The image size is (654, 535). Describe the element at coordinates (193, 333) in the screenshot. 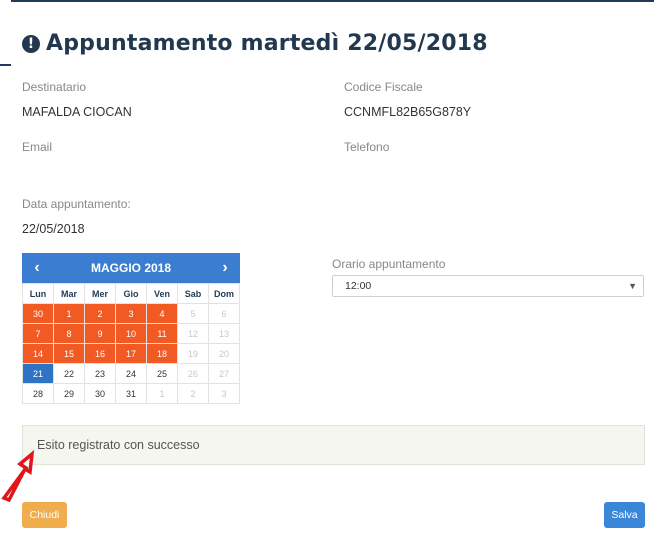

I see `calendar-day-cell: 12` at that location.